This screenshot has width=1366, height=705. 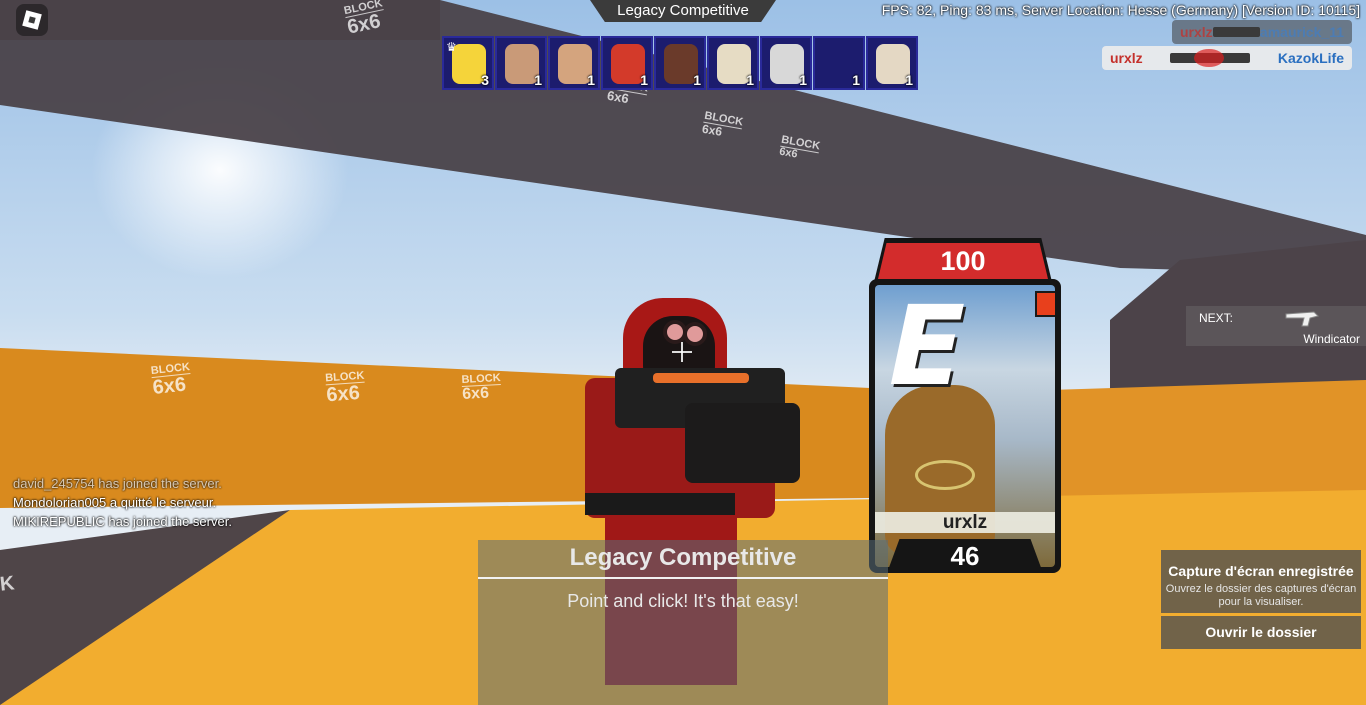 I want to click on player-scoreboard: ♛ 3 1 1 1 1 1 1 1 1, so click(x=680, y=63).